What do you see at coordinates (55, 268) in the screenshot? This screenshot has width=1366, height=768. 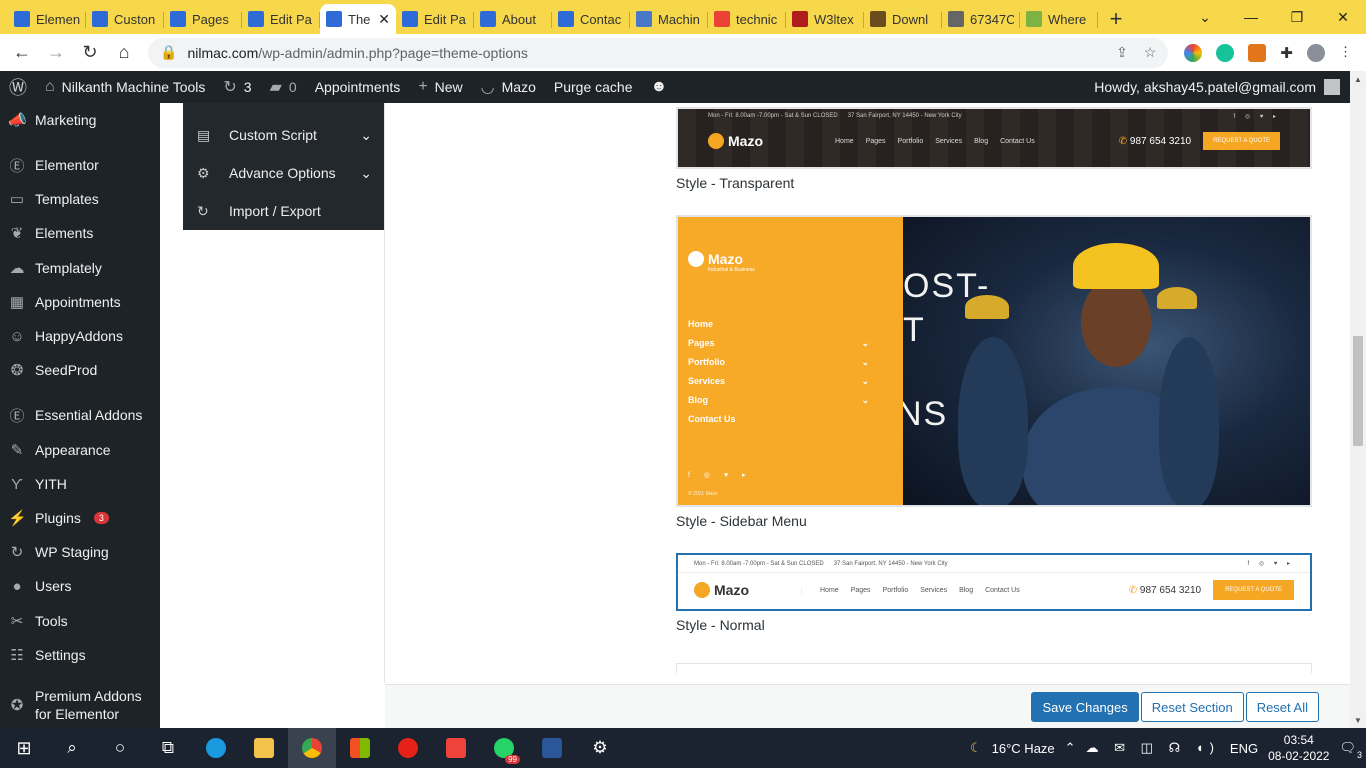 I see `sidebar-item-templately: ☁ Templately` at bounding box center [55, 268].